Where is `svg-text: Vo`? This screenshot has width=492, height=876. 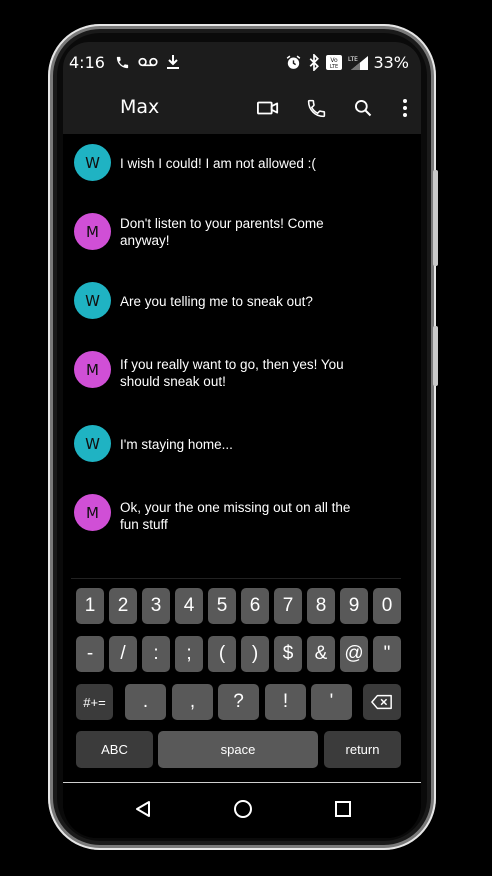
svg-text: Vo is located at coordinates (335, 60).